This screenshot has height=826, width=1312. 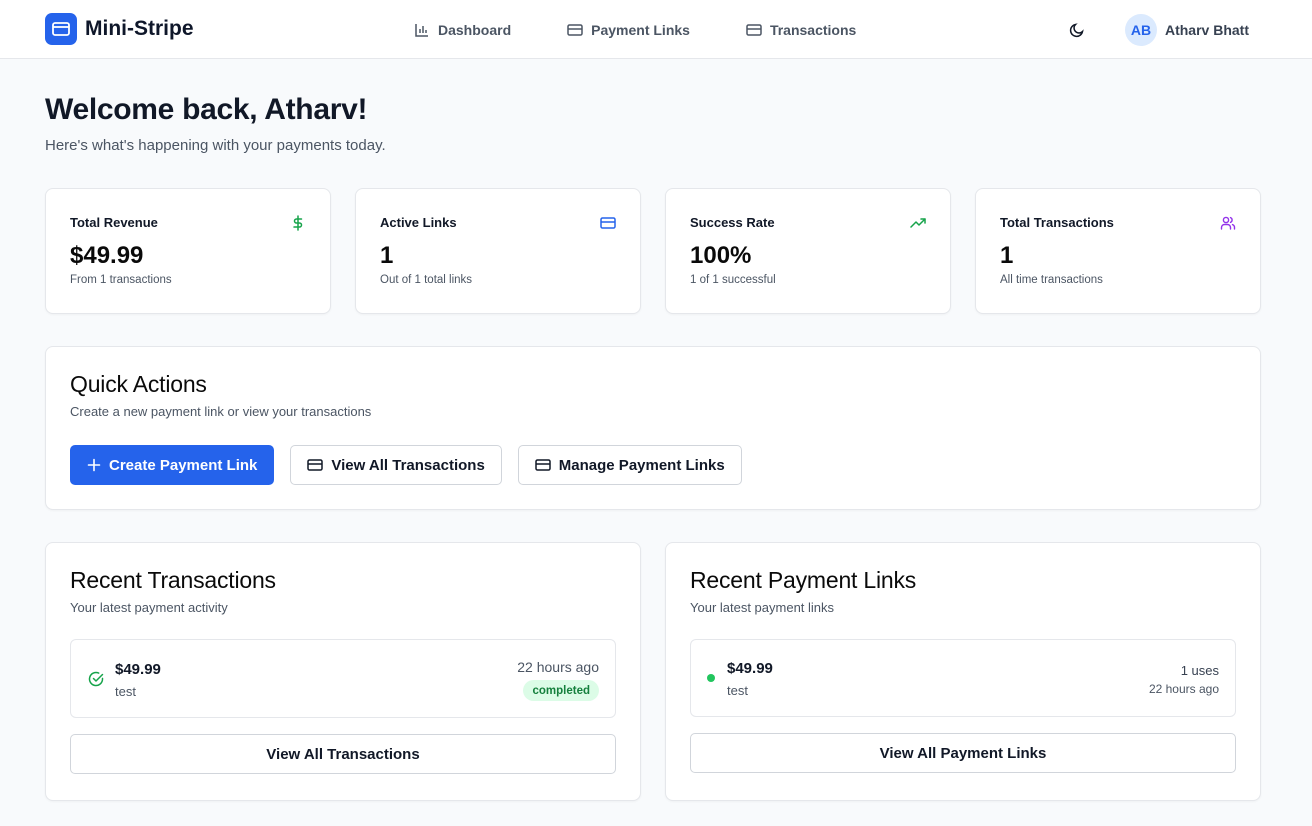 I want to click on stat-label: Active Links, so click(x=418, y=222).